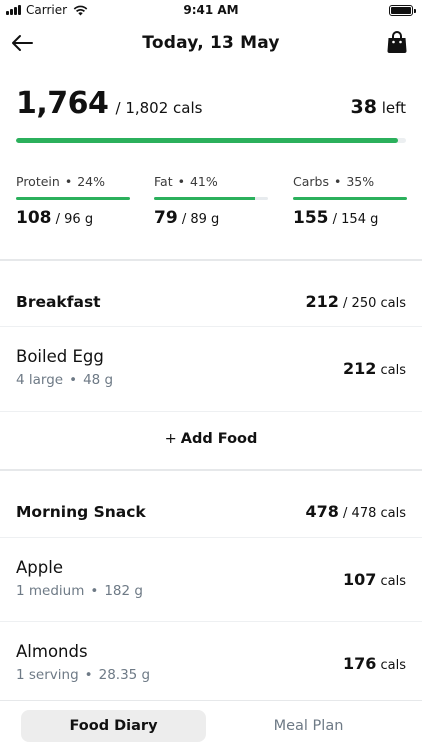  Describe the element at coordinates (34, 218) in the screenshot. I see `macro-amount: 108` at that location.